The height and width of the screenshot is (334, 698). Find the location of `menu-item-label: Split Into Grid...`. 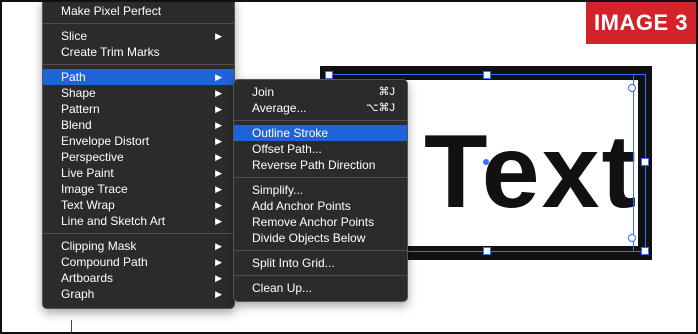

menu-item-label: Split Into Grid... is located at coordinates (293, 263).